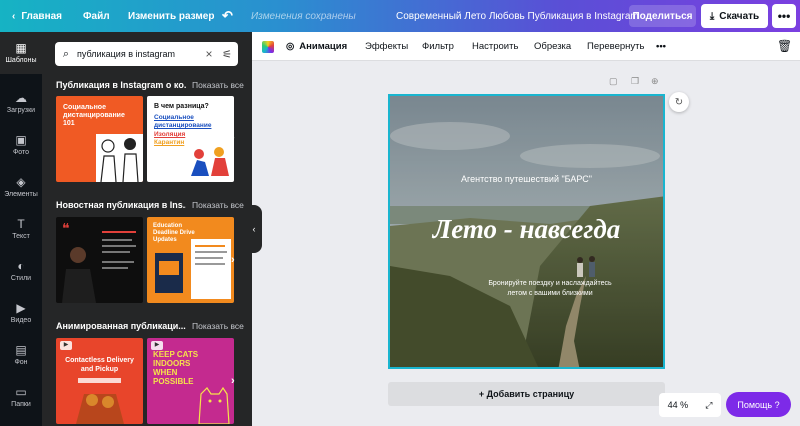 The image size is (800, 426). I want to click on color-swatch-icon, so click(268, 46).